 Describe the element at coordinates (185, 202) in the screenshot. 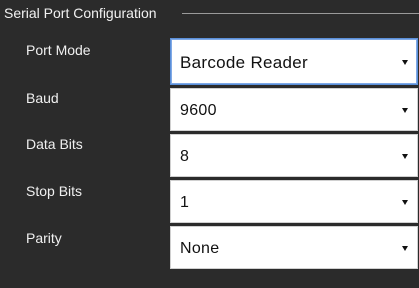

I see `stop-bits-value: 1` at that location.